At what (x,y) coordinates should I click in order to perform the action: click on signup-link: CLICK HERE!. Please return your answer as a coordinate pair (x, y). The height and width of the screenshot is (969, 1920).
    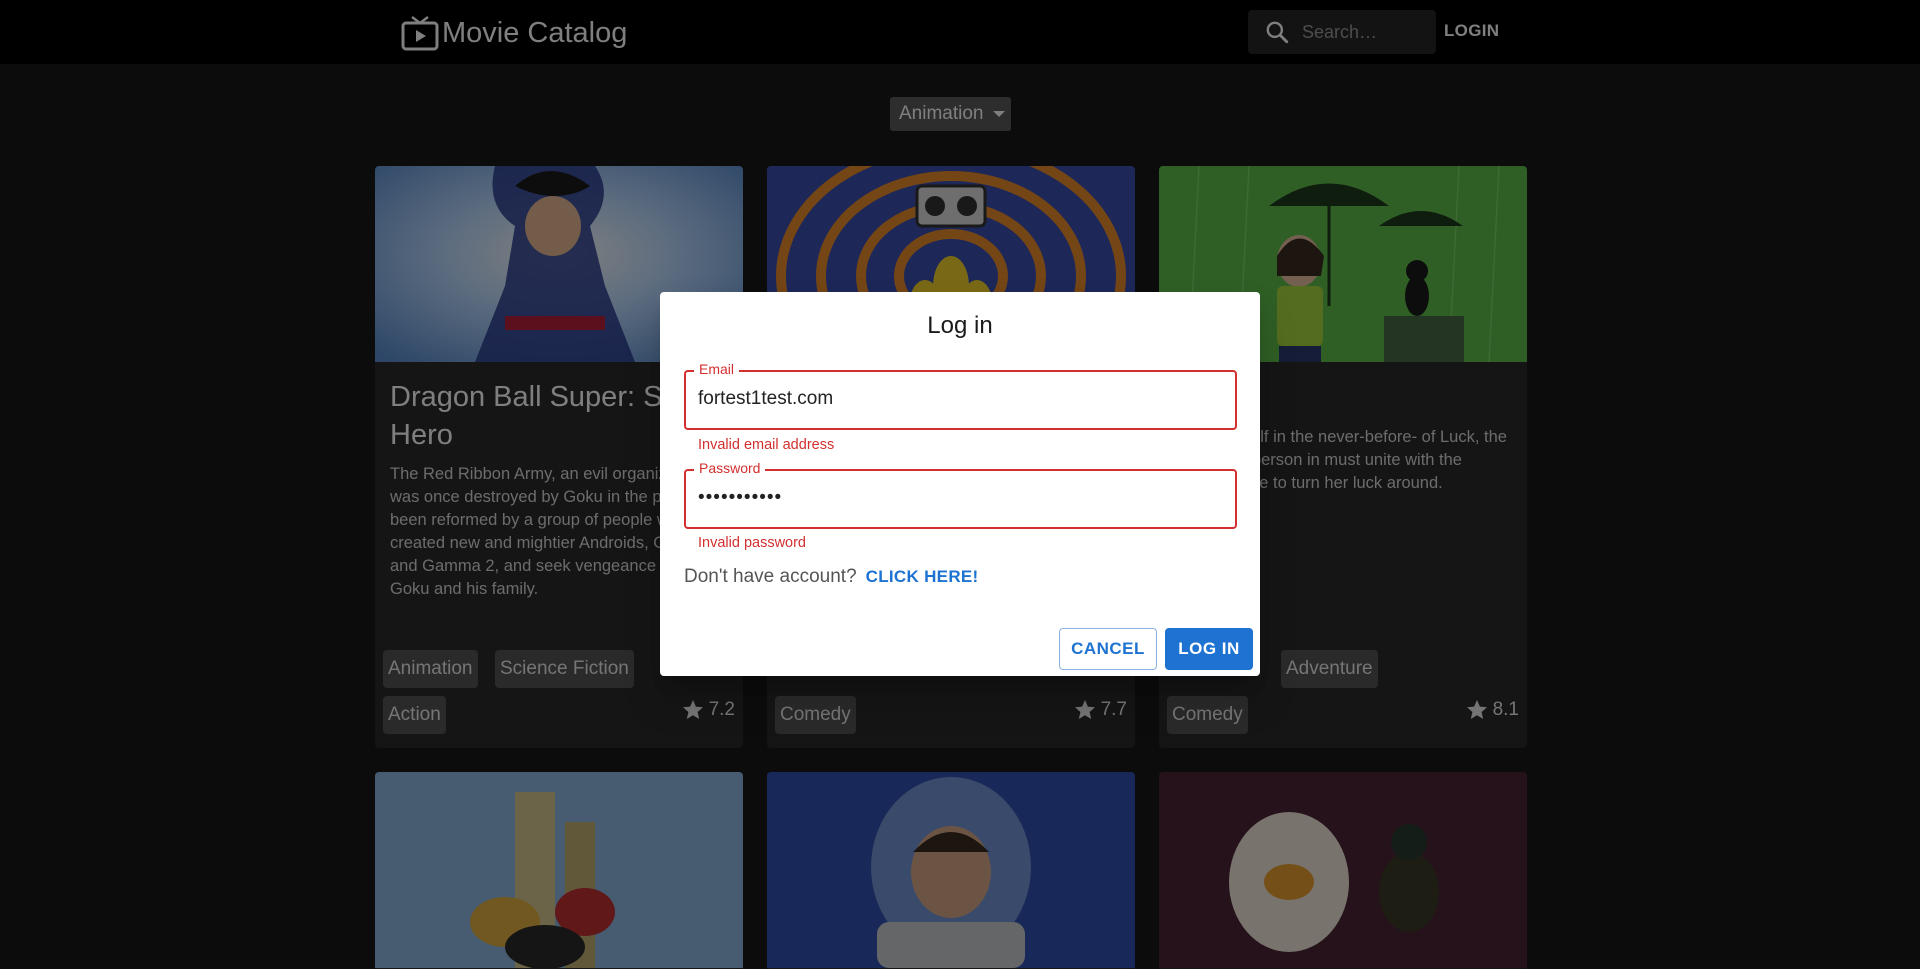
    Looking at the image, I should click on (922, 577).